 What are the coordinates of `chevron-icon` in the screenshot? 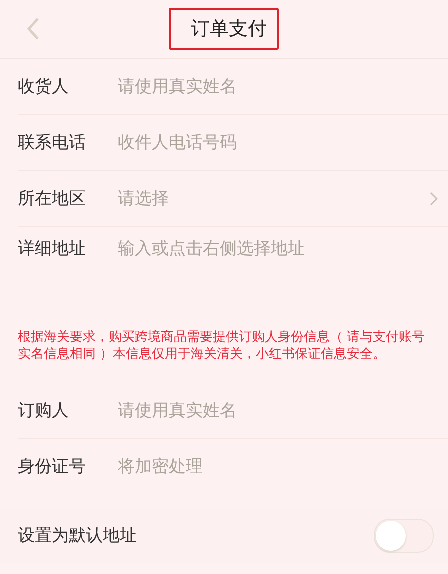 It's located at (434, 199).